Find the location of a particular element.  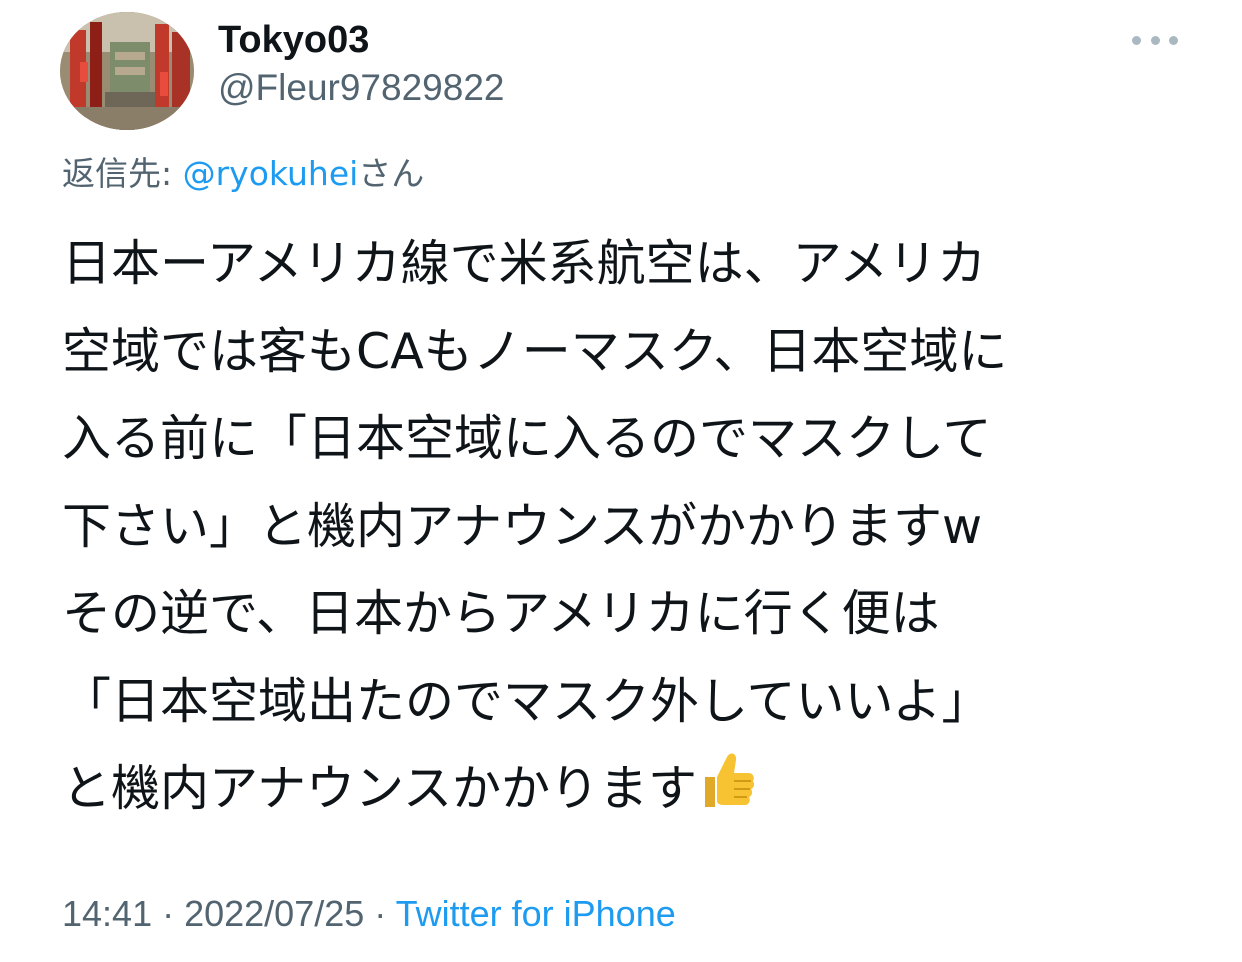

thumbs-up-icon is located at coordinates (730, 780).